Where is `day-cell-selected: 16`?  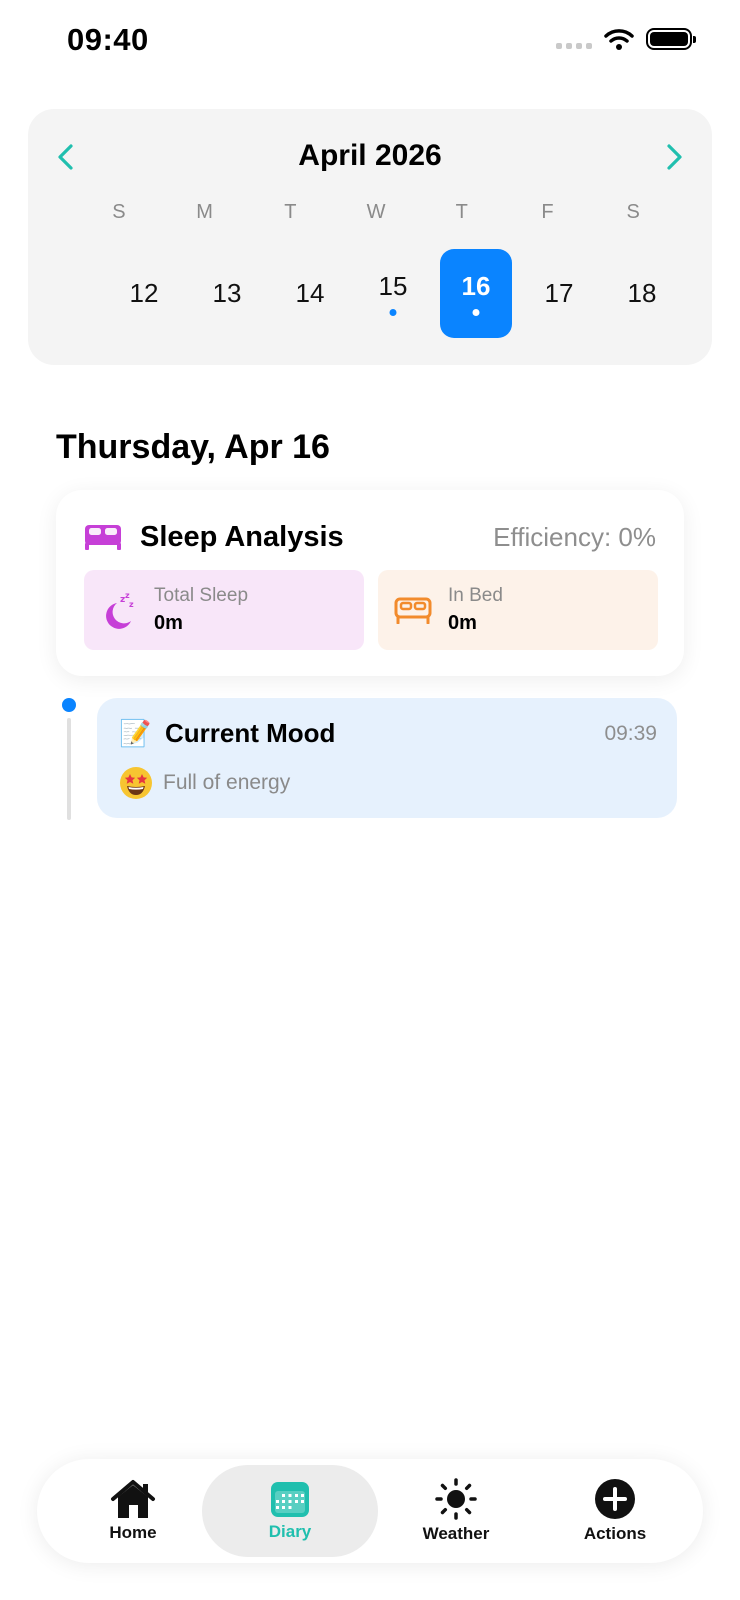 day-cell-selected: 16 is located at coordinates (476, 293).